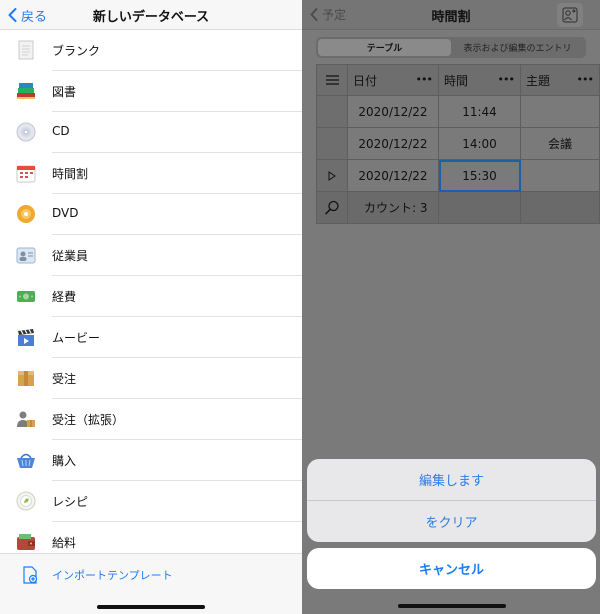 The height and width of the screenshot is (614, 600). Describe the element at coordinates (151, 132) in the screenshot. I see `list-item-cd: CD` at that location.